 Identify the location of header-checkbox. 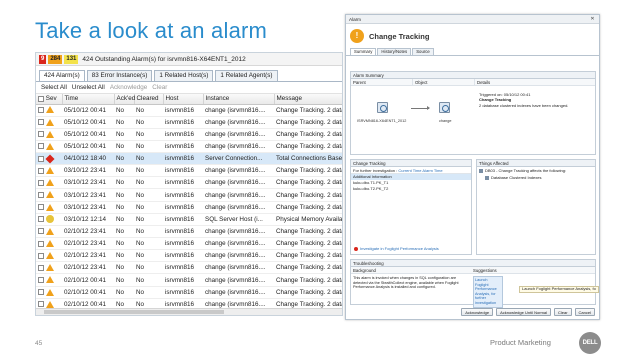
(41, 98).